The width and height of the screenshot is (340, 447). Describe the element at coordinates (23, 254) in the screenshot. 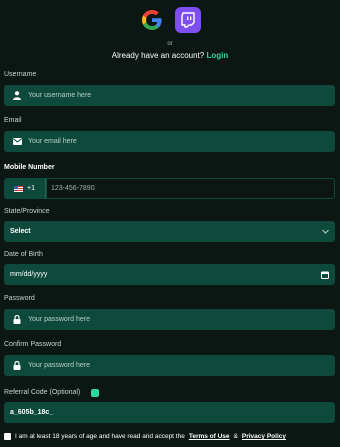

I see `dob-label: Date of Birth` at that location.